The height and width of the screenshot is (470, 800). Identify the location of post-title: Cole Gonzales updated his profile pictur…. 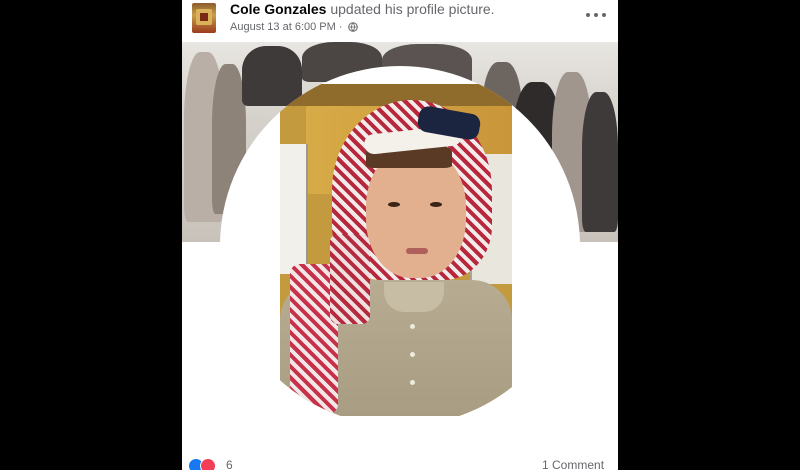
(362, 9).